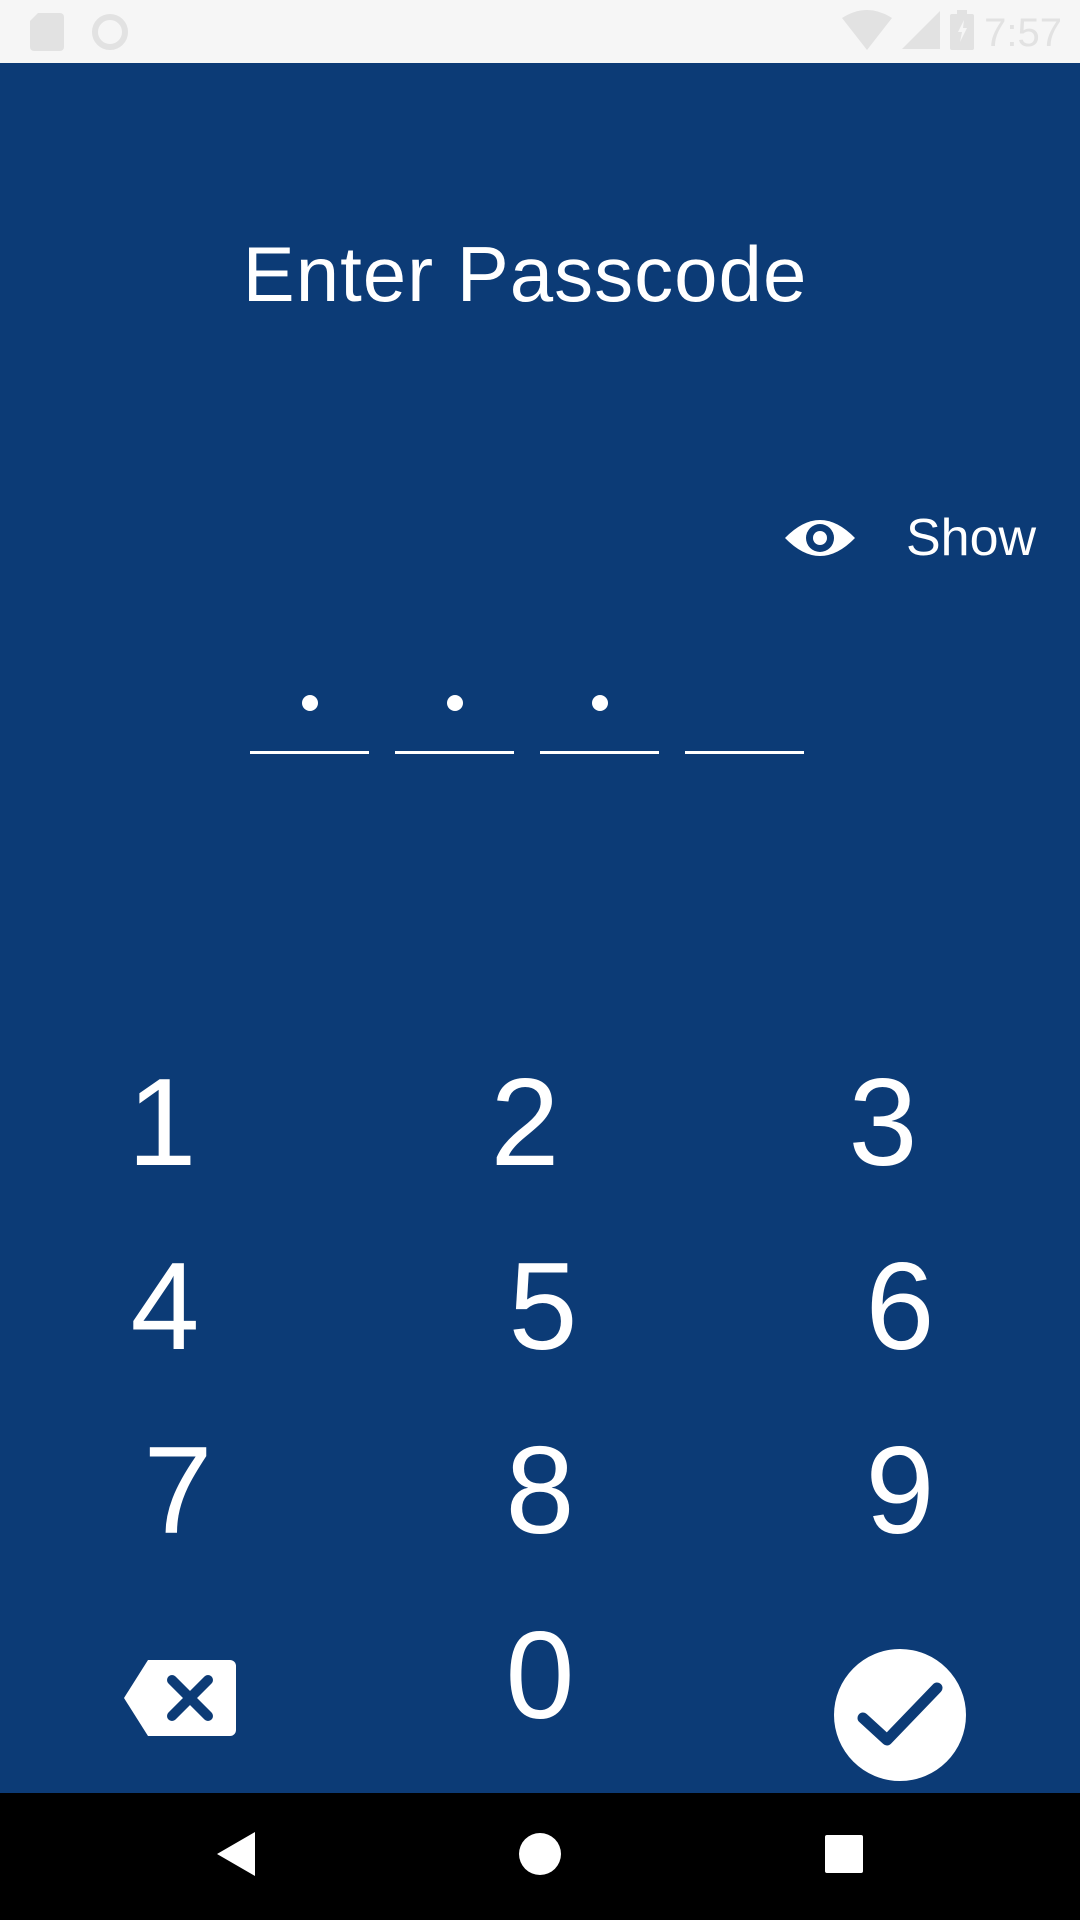 The height and width of the screenshot is (1920, 1080). I want to click on passcode-field, so click(527, 703).